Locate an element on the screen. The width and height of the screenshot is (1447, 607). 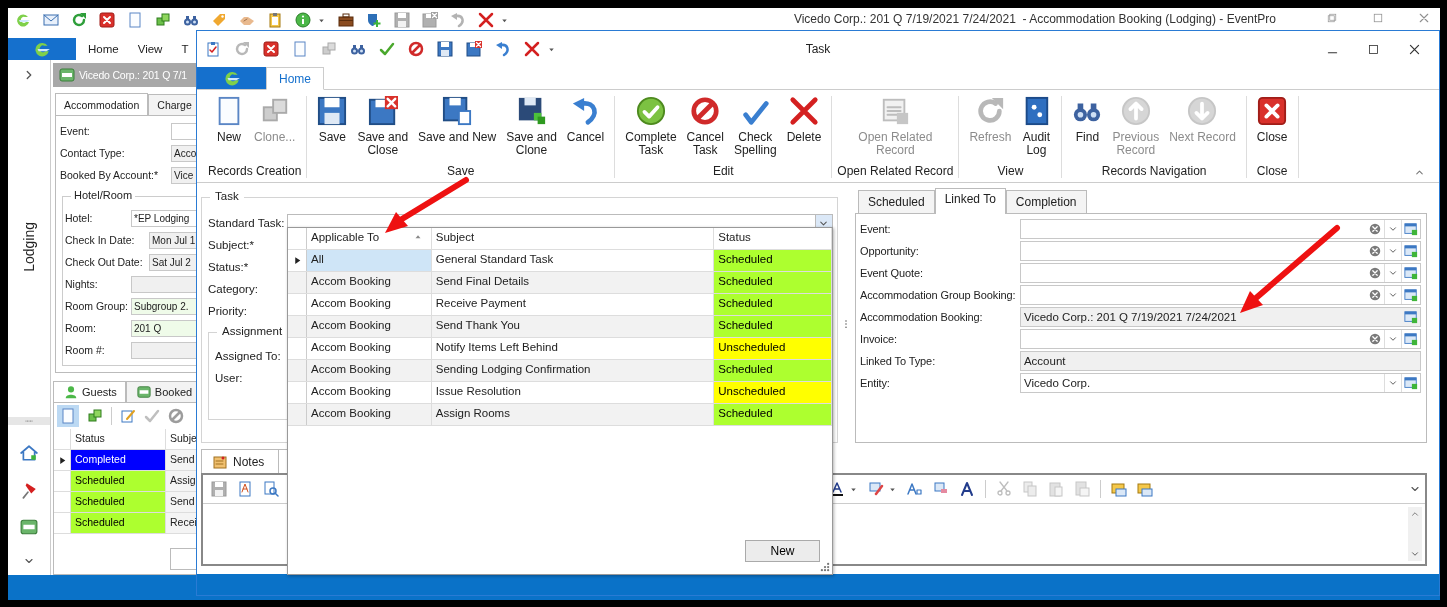
tab: Booked is located at coordinates (161, 391).